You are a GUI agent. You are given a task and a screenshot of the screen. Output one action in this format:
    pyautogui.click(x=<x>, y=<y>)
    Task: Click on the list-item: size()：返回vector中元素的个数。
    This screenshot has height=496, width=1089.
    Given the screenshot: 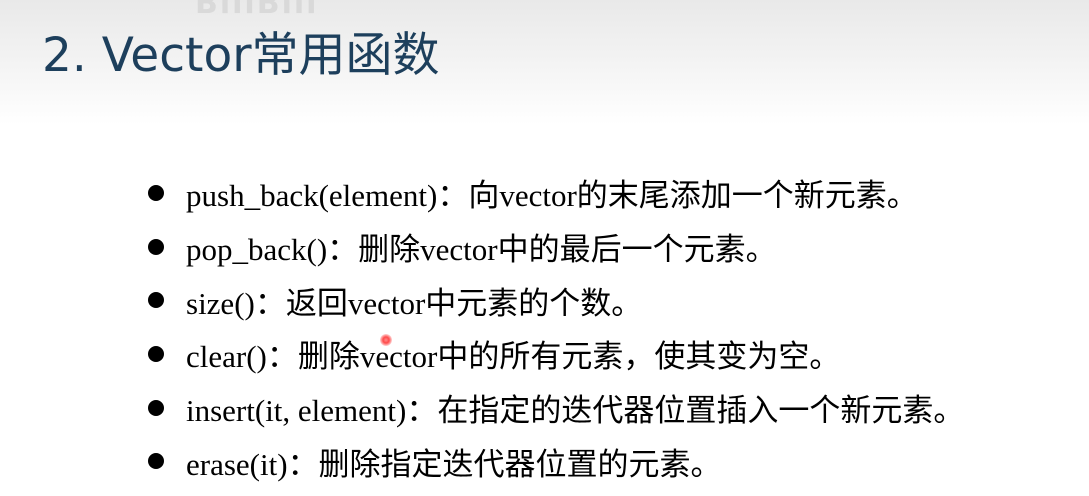 What is the action you would take?
    pyautogui.click(x=556, y=300)
    